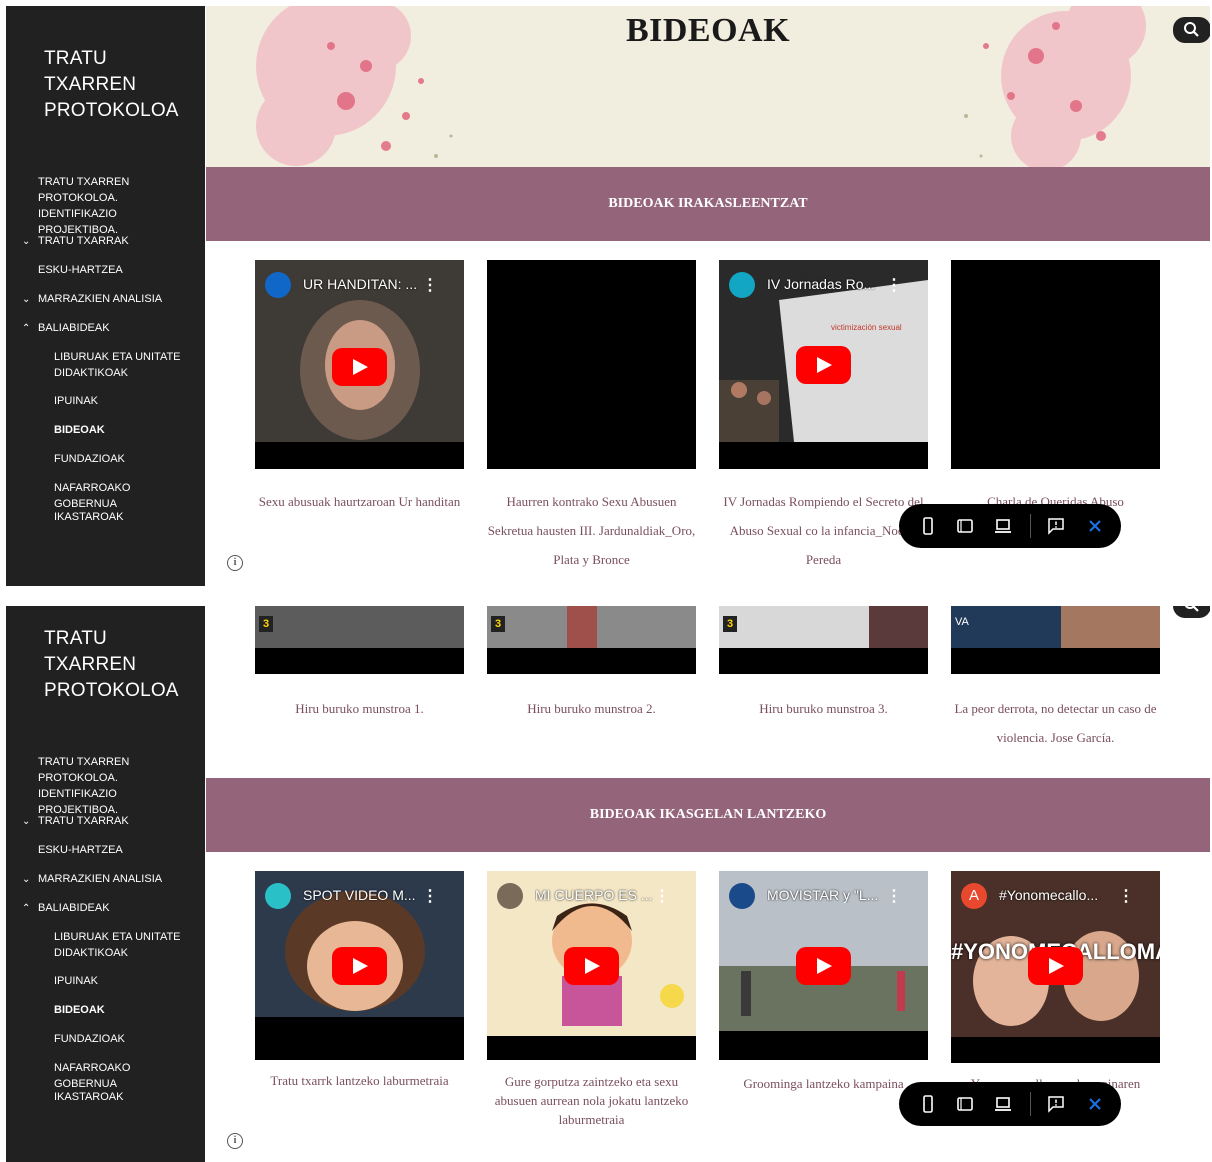 This screenshot has width=1212, height=1162. Describe the element at coordinates (1055, 640) in the screenshot. I see `video-player: VA` at that location.